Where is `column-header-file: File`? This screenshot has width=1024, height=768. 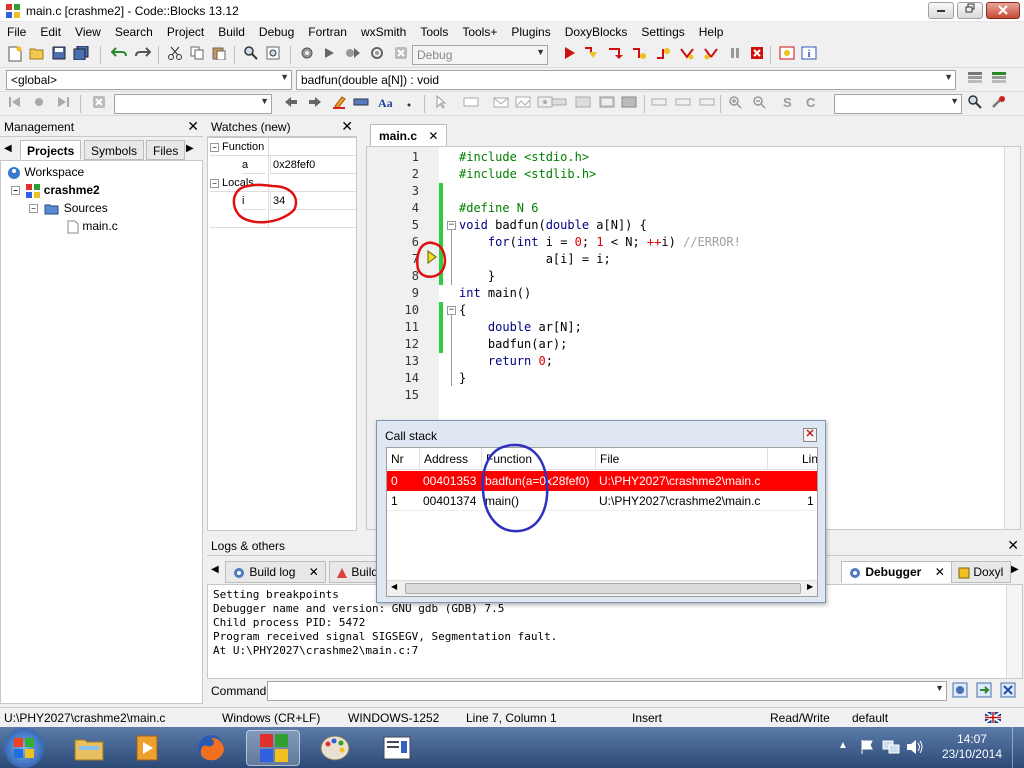 column-header-file: File is located at coordinates (681, 459).